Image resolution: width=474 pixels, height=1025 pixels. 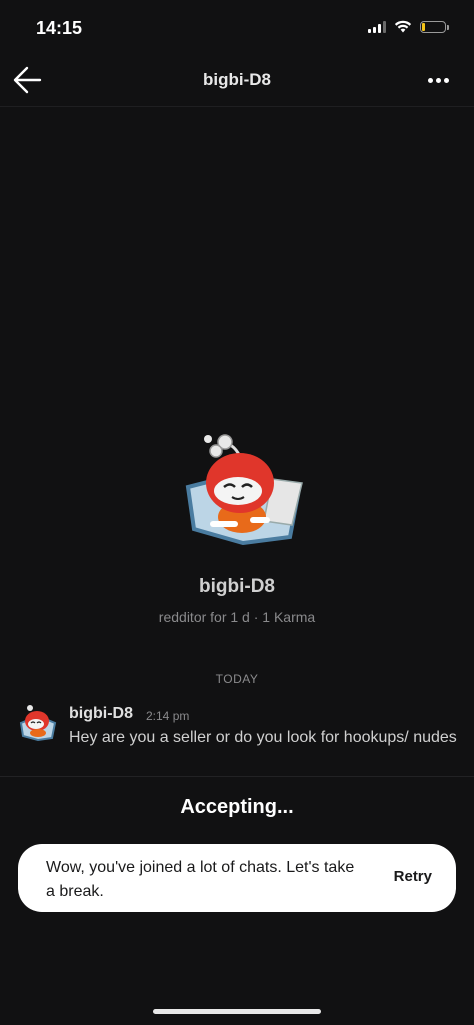 I want to click on cellular-signal-icon, so click(x=377, y=26).